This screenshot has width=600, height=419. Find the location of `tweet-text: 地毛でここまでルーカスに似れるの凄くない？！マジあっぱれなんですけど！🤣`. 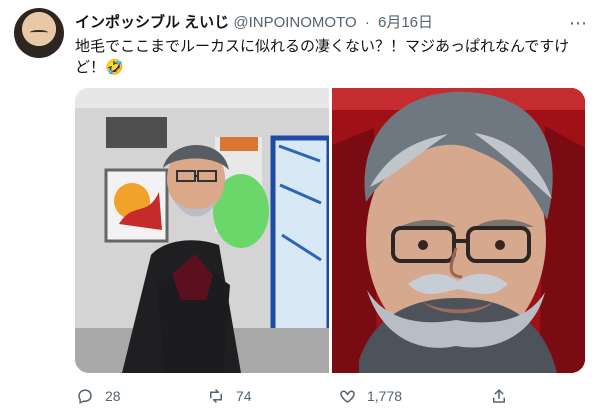

tweet-text: 地毛でここまでルーカスに似れるの凄くない？！マジあっぱれなんですけど！🤣 is located at coordinates (322, 57).